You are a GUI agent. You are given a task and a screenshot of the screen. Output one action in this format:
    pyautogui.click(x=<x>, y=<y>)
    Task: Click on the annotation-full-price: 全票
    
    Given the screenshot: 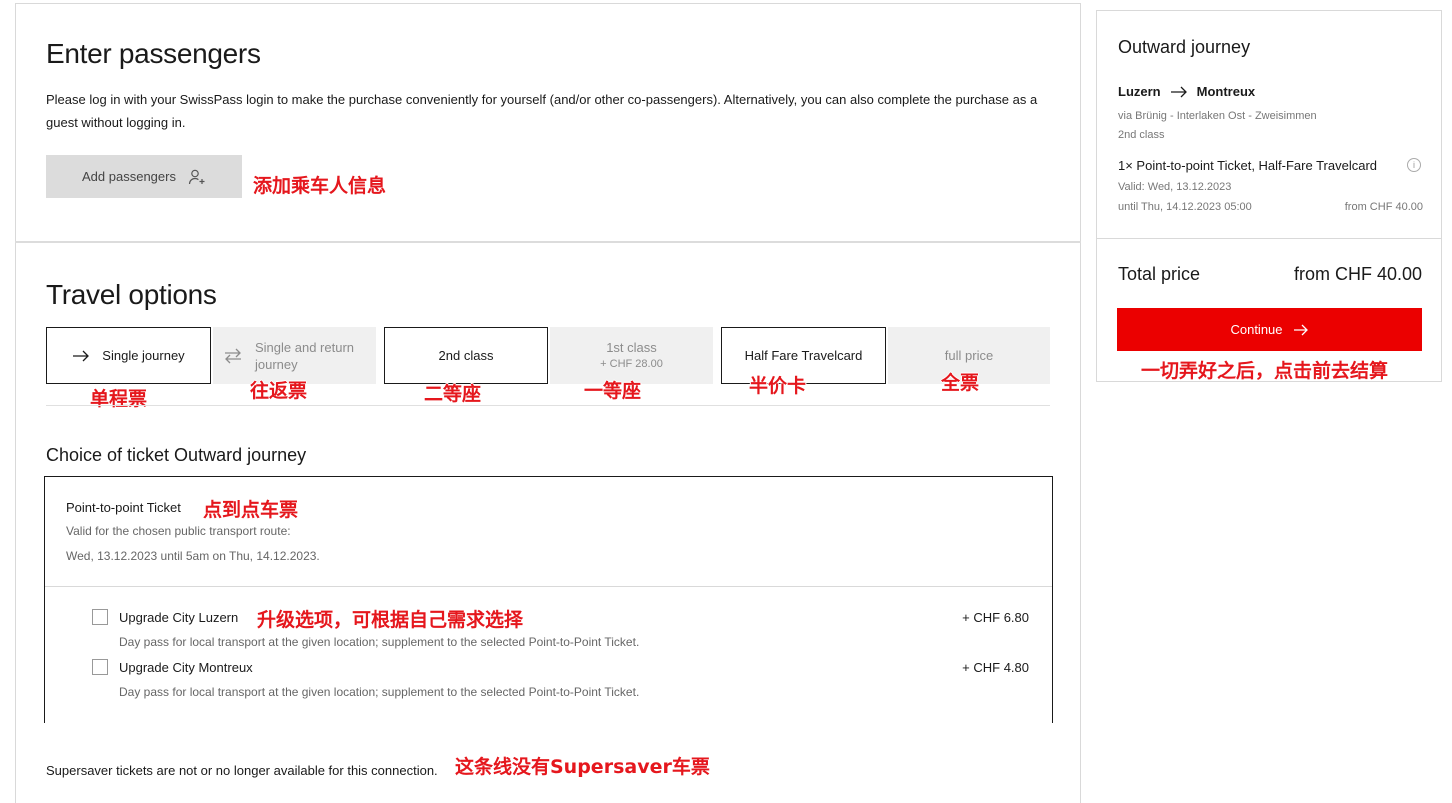 What is the action you would take?
    pyautogui.click(x=960, y=383)
    